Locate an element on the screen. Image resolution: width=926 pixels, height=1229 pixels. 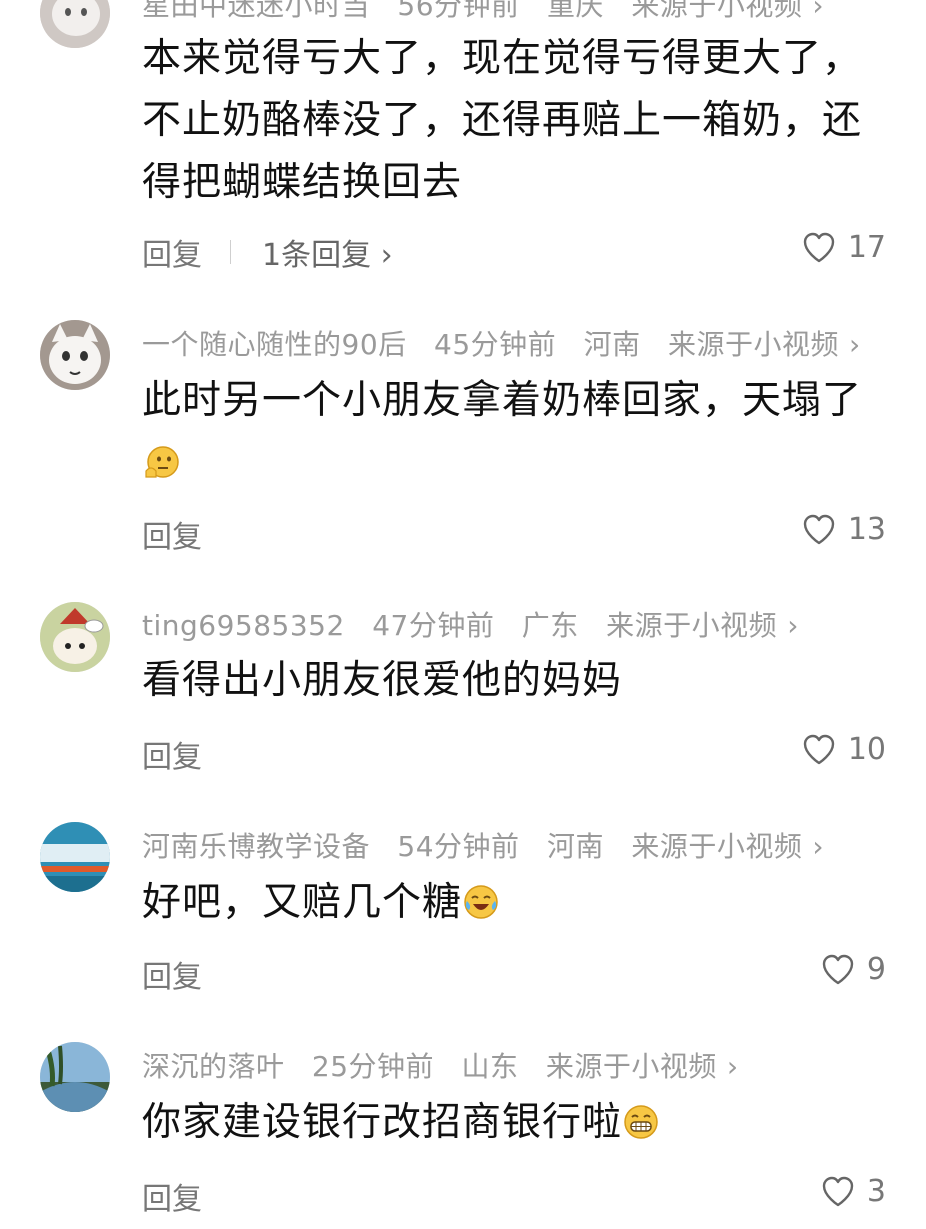
like-button: 3 is located at coordinates (853, 1191).